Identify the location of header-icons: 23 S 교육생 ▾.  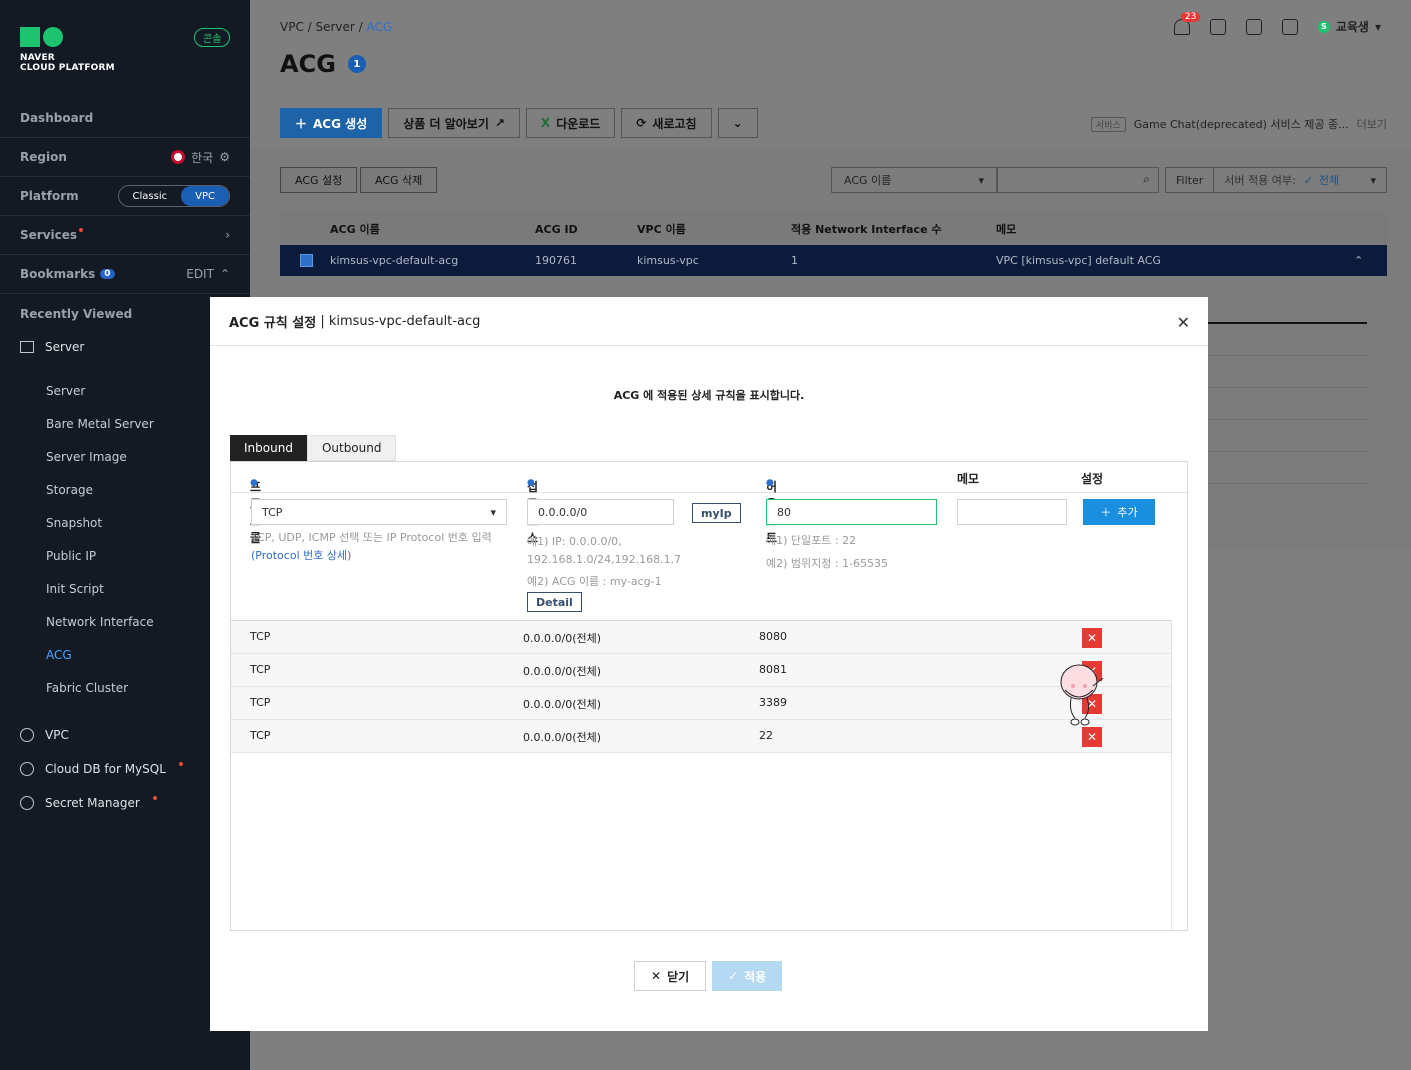
(1277, 23).